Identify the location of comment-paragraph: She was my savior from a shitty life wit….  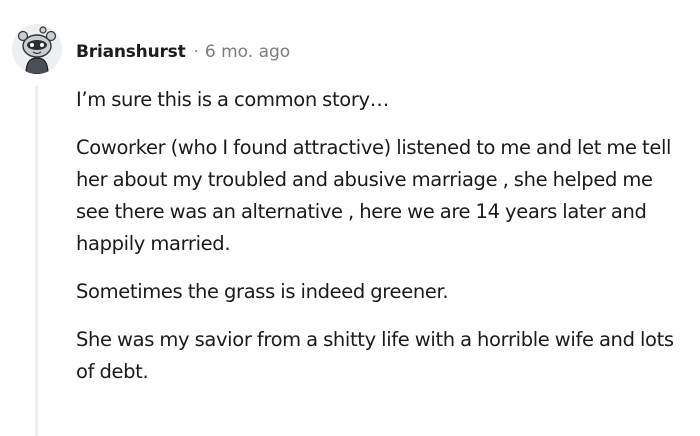
(375, 355).